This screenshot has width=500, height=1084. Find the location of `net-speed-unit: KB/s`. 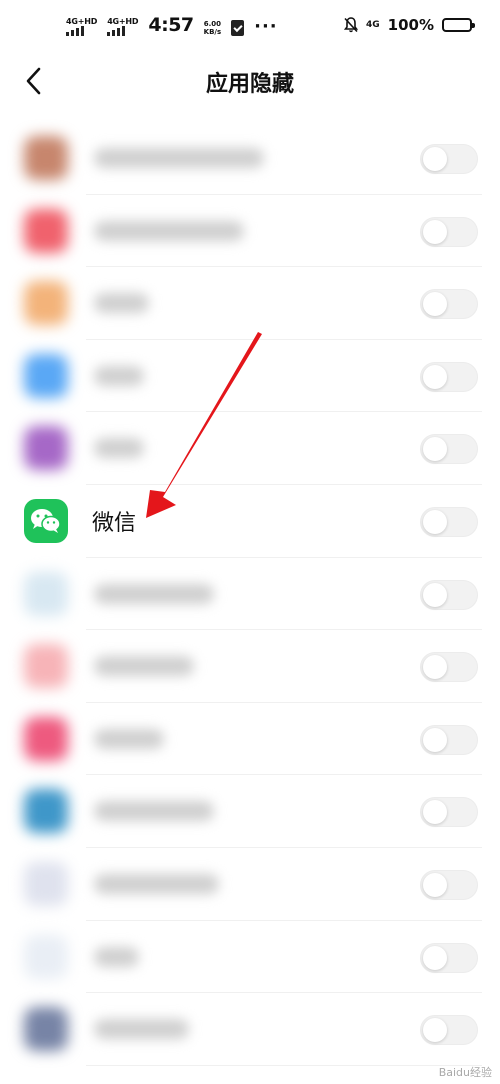

net-speed-unit: KB/s is located at coordinates (212, 32).